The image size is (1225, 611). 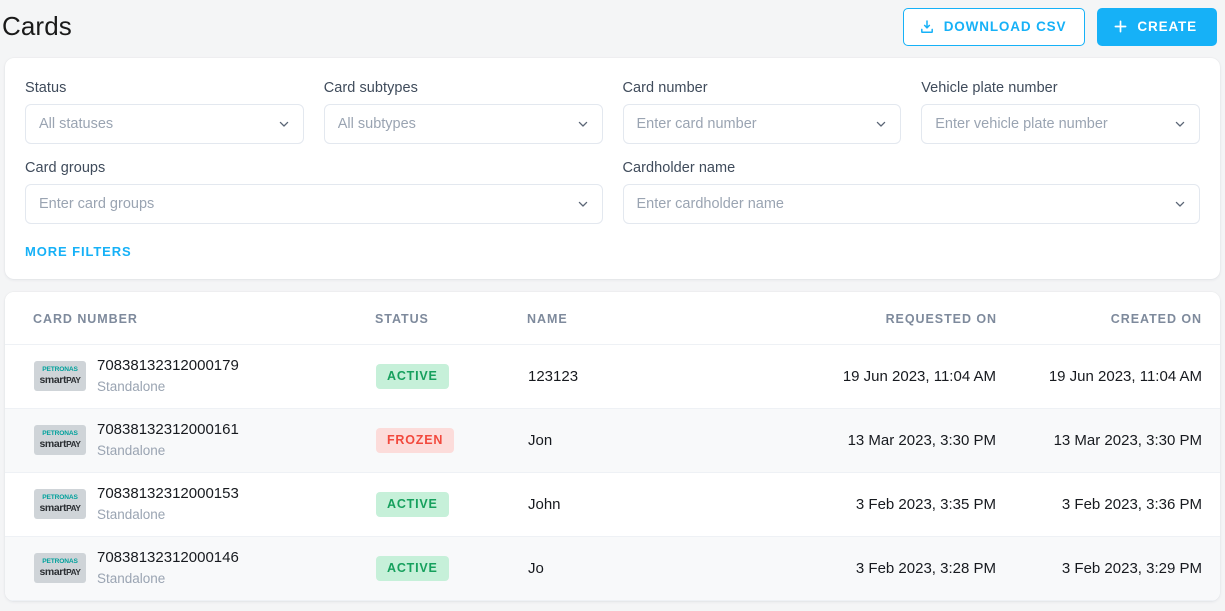 What do you see at coordinates (867, 376) in the screenshot?
I see `cell-requested-on: 19 Jun 2023, 11:04 AM` at bounding box center [867, 376].